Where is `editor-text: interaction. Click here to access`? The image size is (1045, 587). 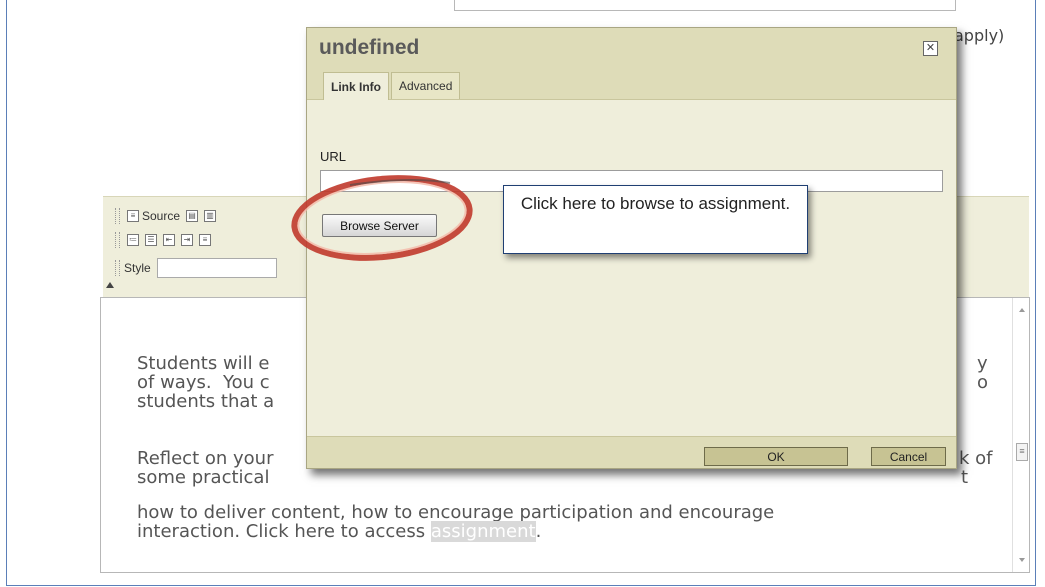
editor-text: interaction. Click here to access is located at coordinates (284, 531).